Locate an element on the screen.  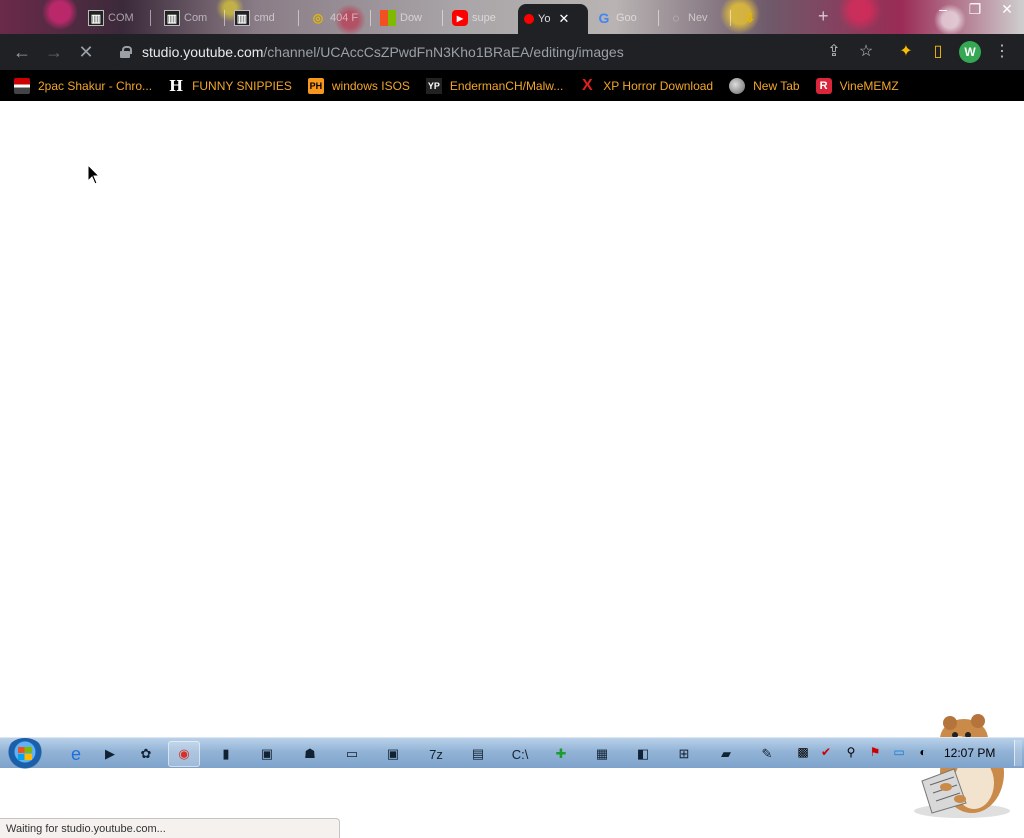
bookmark-item: PH windows ISOS is located at coordinates (358, 85).